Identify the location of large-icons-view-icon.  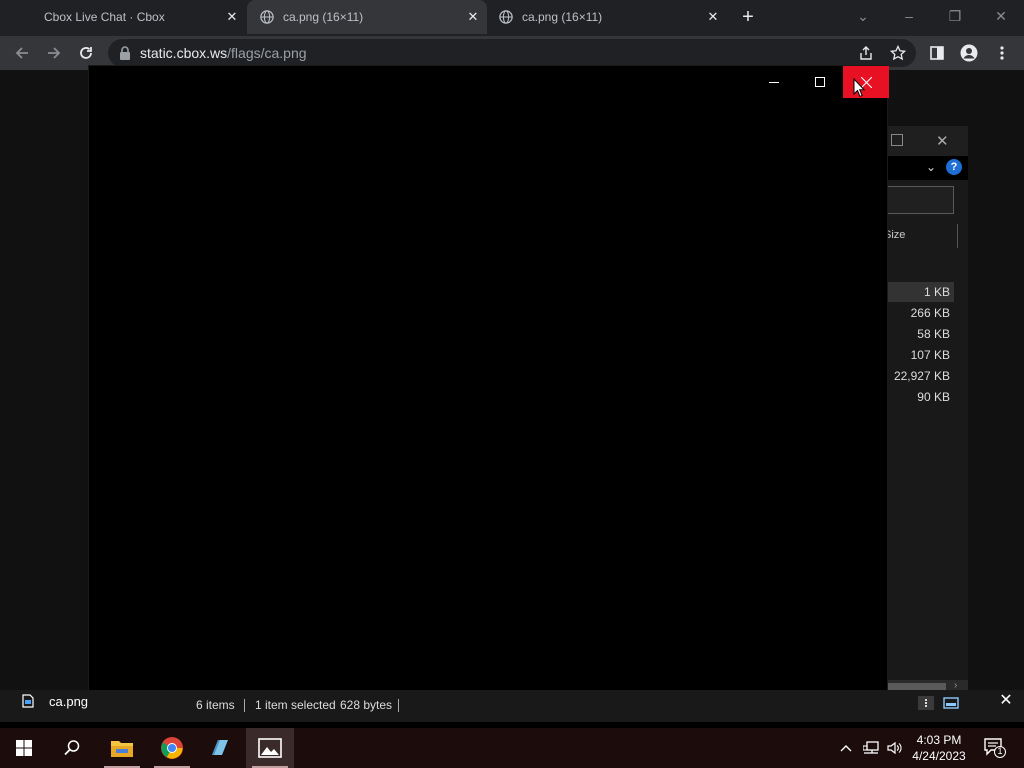
(951, 703).